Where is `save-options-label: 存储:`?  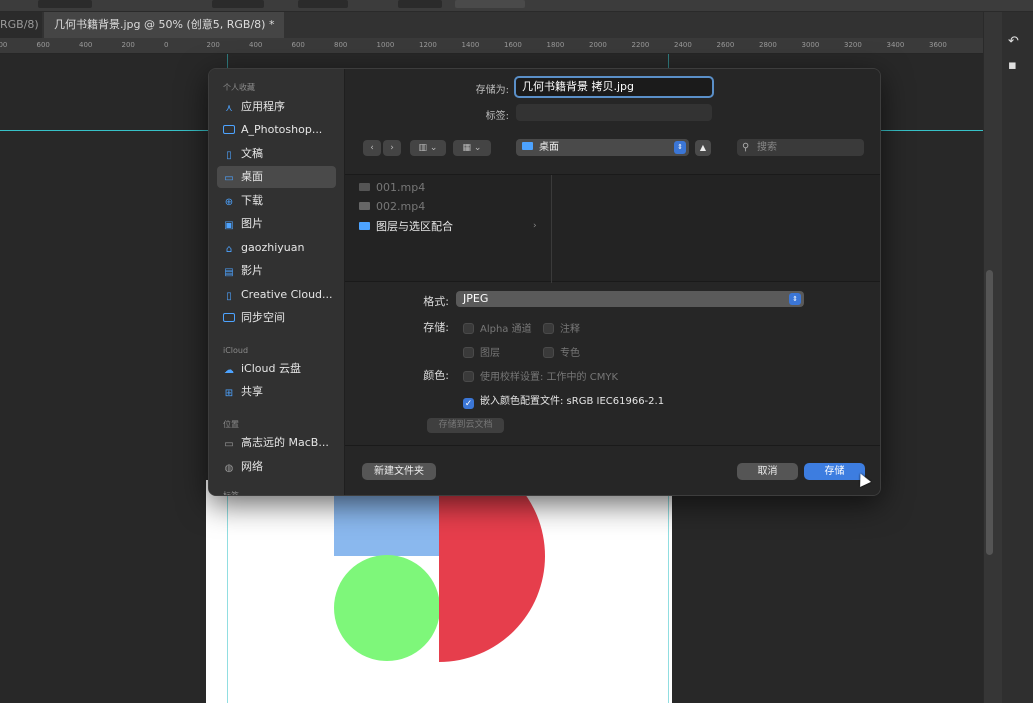
save-options-label: 存储: is located at coordinates (436, 327).